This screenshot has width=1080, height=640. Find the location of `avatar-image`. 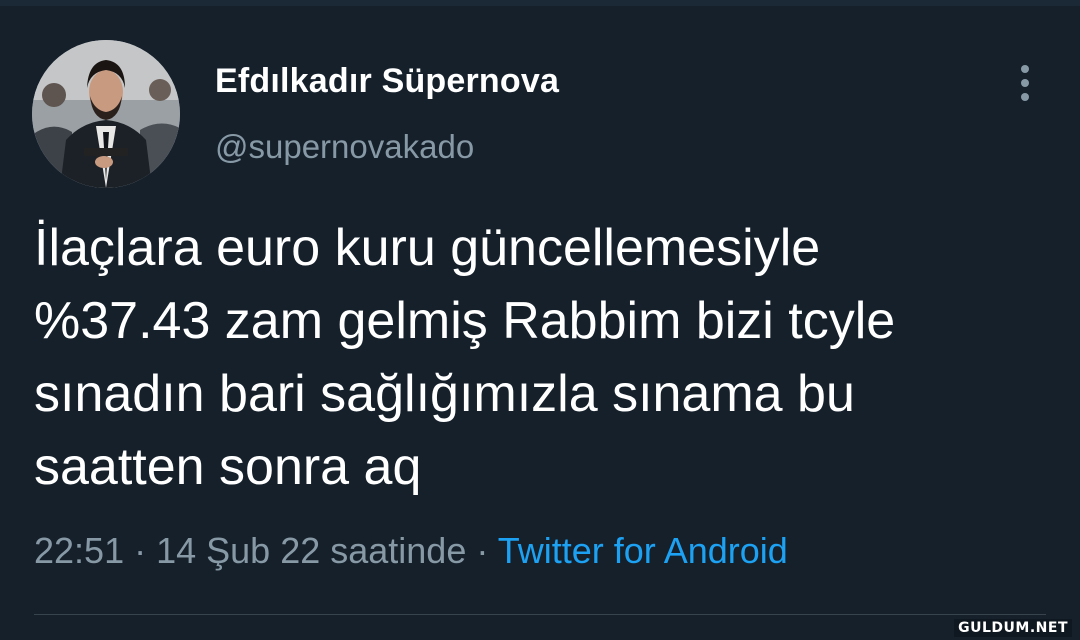

avatar-image is located at coordinates (106, 114).